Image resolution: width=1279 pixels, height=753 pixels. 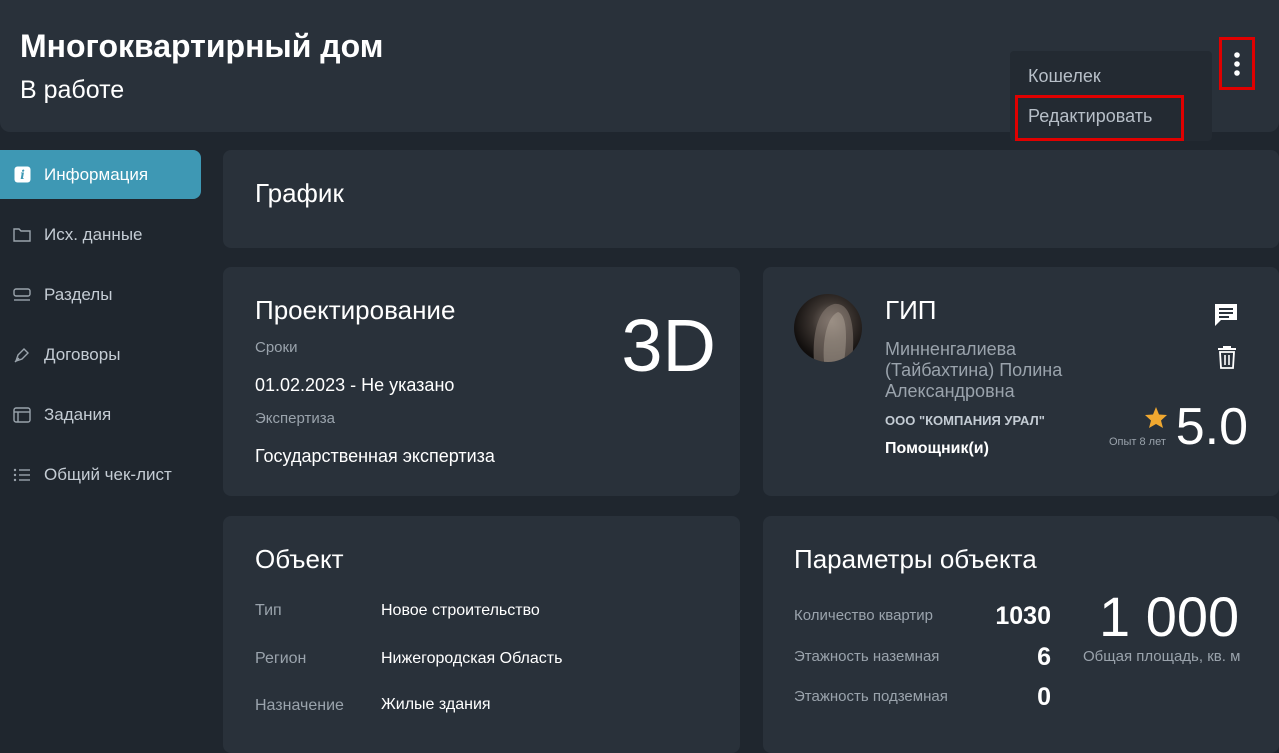 What do you see at coordinates (828, 328) in the screenshot?
I see `avatar` at bounding box center [828, 328].